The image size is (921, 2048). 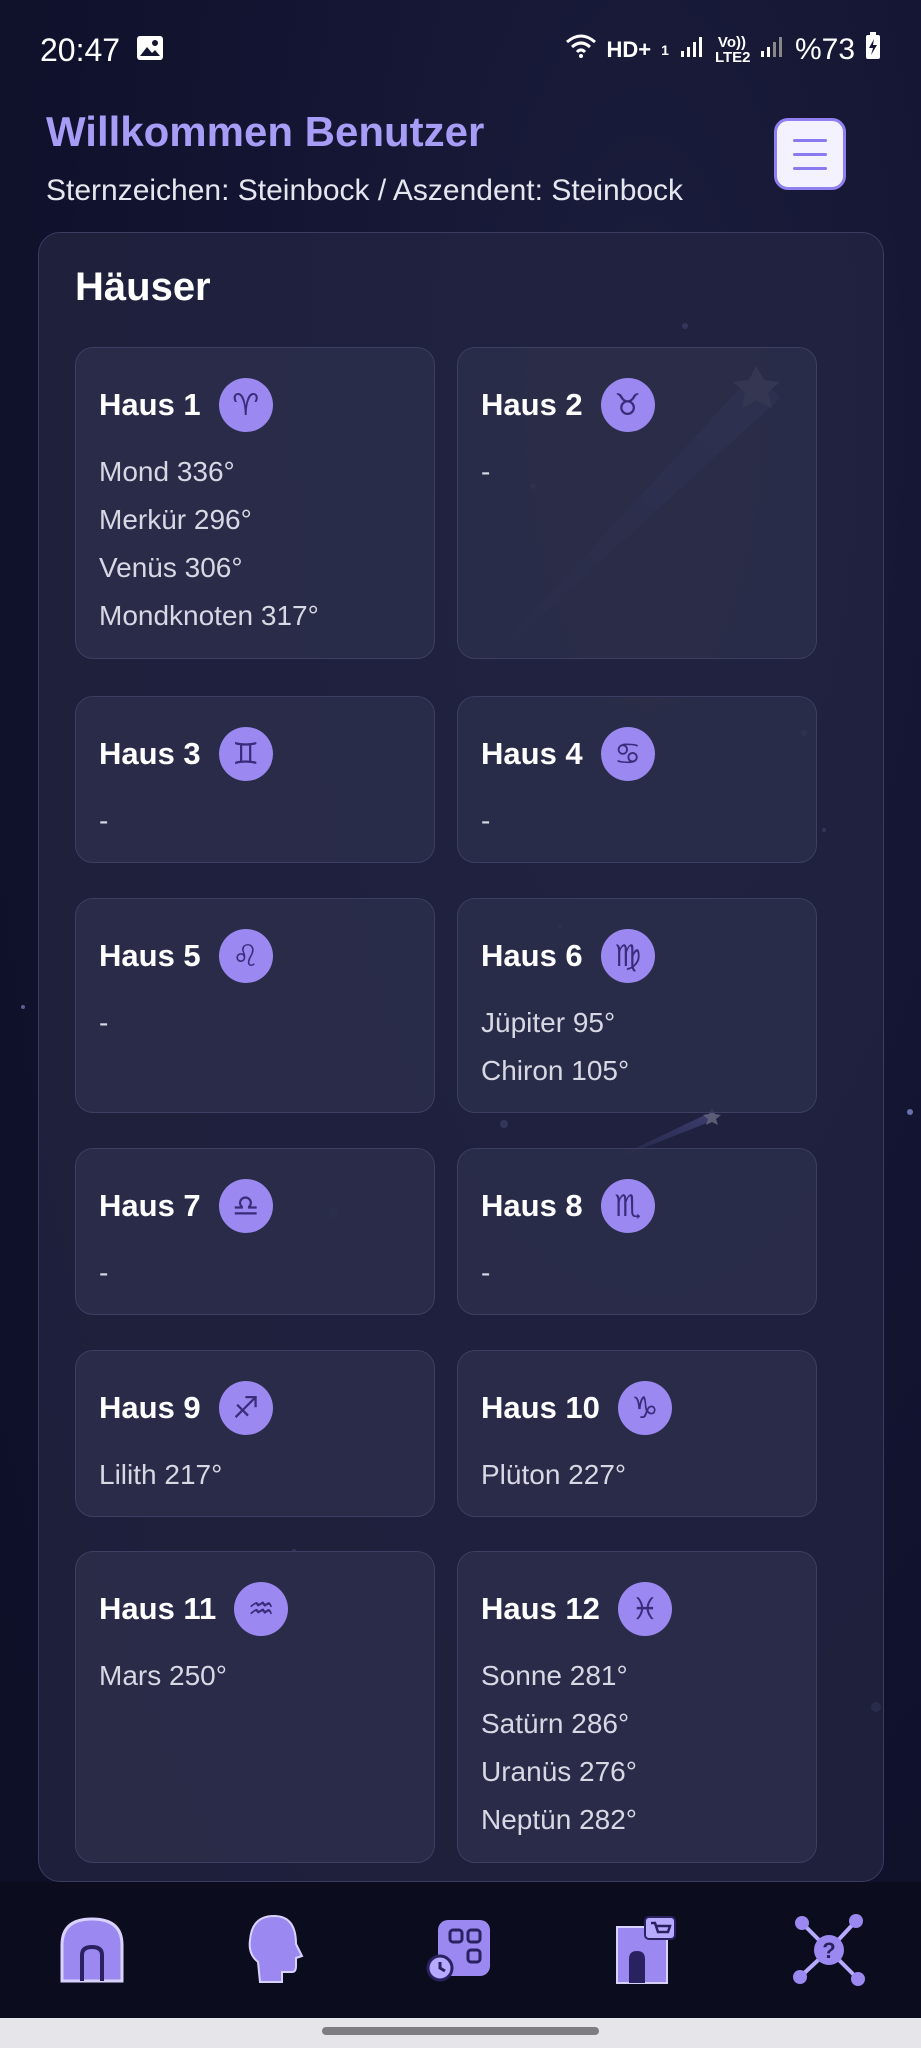 I want to click on signal-2-icon, so click(x=772, y=50).